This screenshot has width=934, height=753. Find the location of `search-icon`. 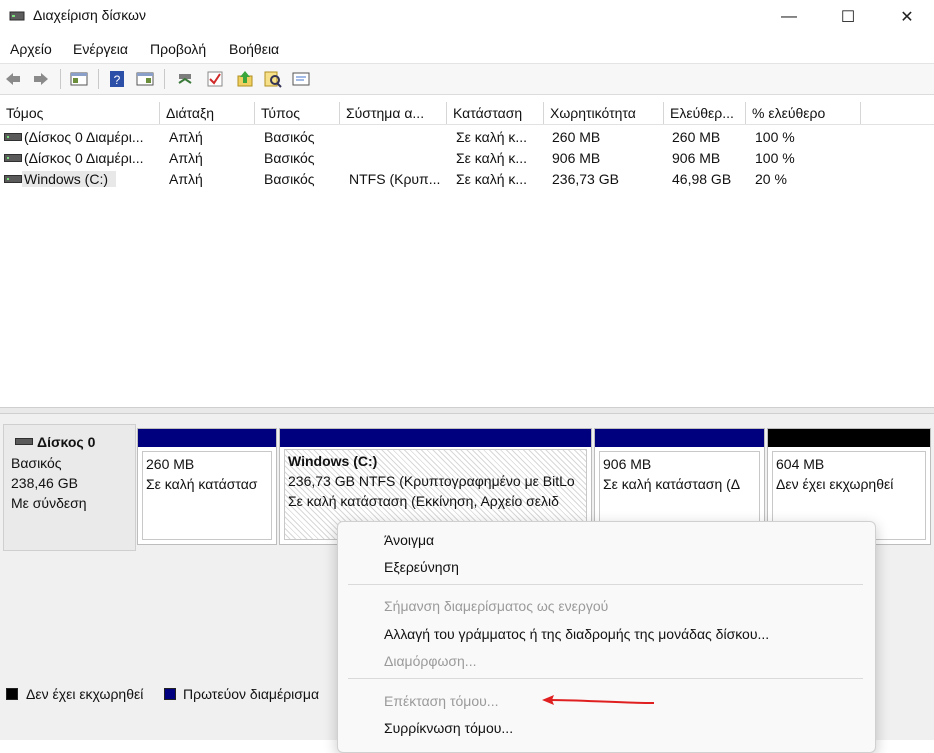

search-icon is located at coordinates (273, 79).